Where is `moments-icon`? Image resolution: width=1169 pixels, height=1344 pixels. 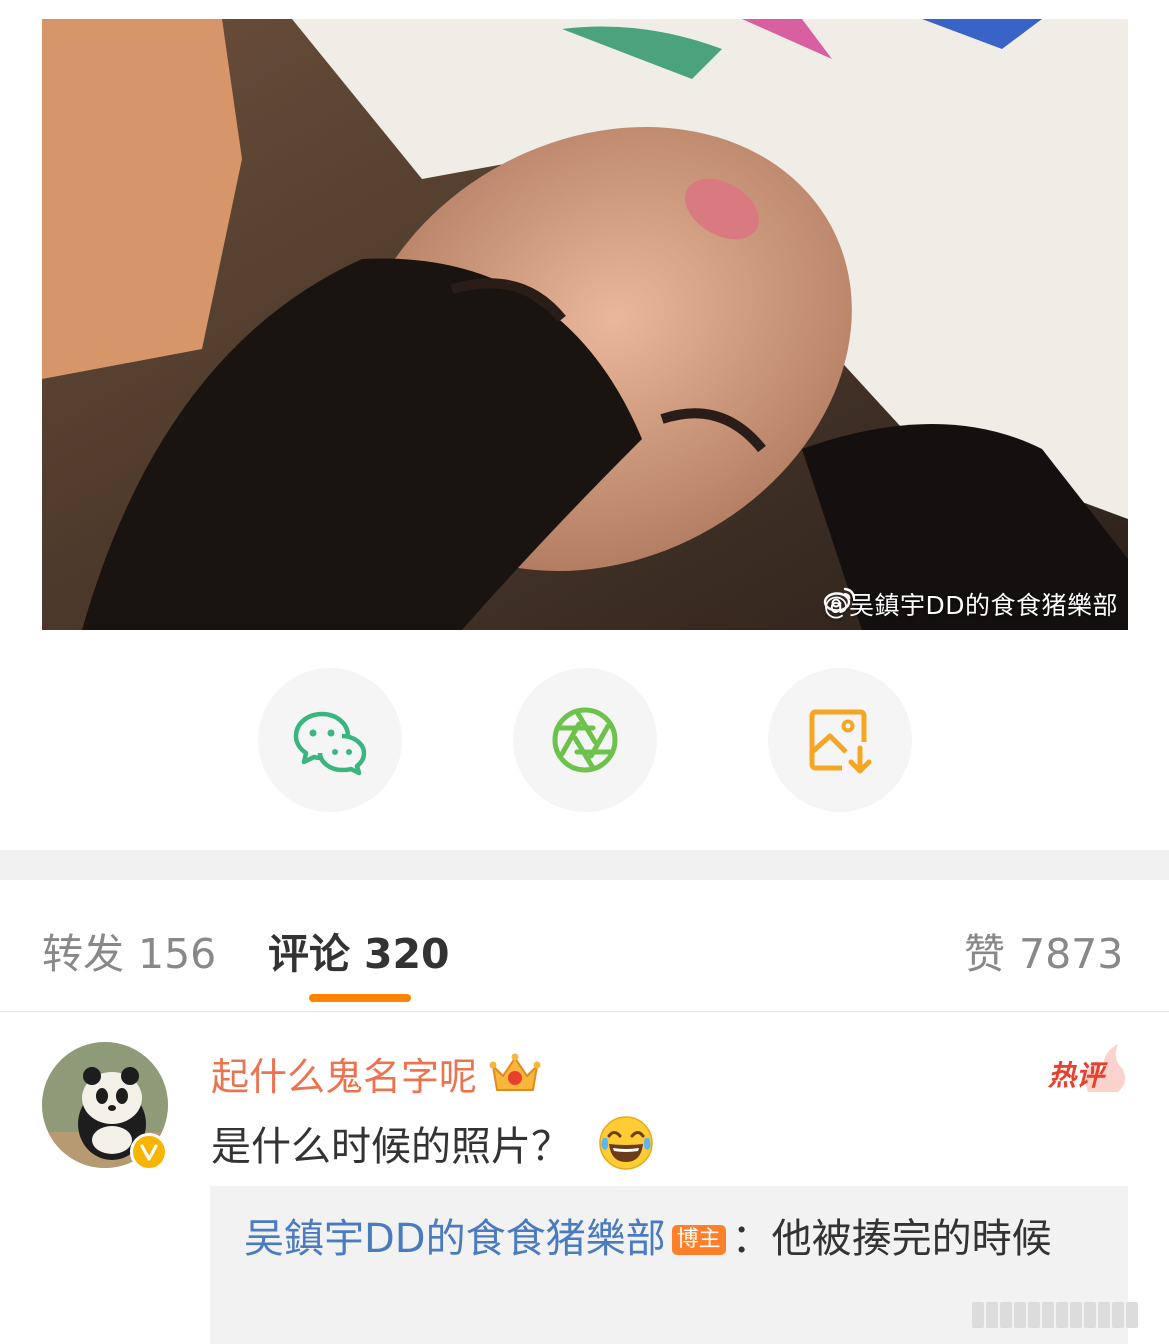
moments-icon is located at coordinates (585, 740).